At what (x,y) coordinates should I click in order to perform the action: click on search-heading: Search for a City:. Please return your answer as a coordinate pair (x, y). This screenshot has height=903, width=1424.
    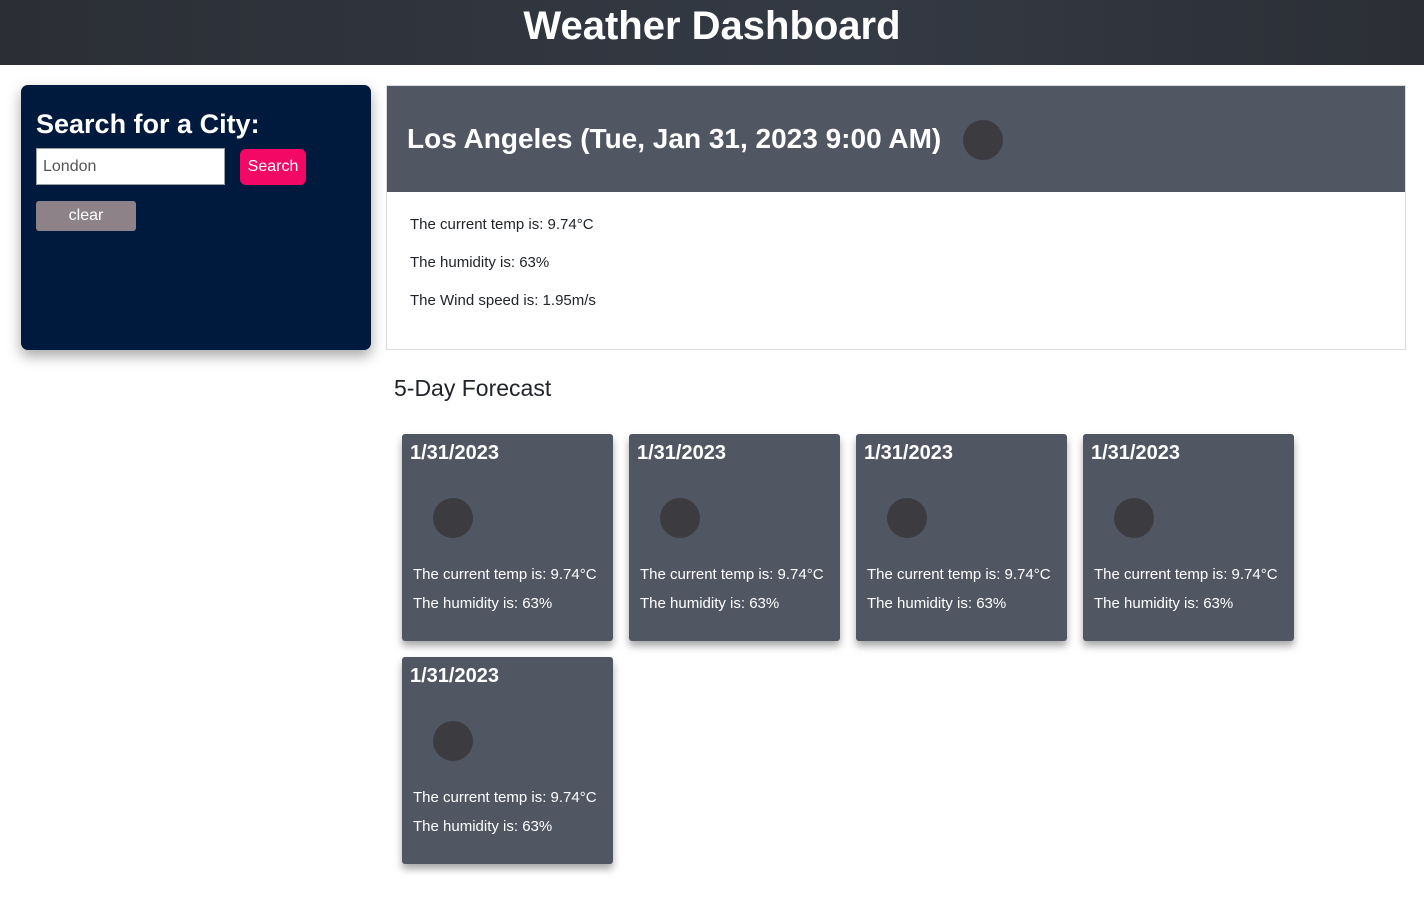
    Looking at the image, I should click on (148, 124).